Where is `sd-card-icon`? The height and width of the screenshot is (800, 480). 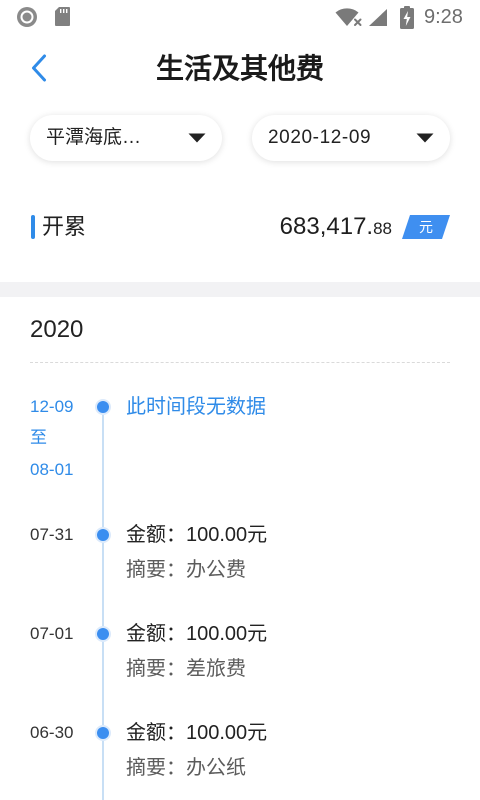
sd-card-icon is located at coordinates (62, 16).